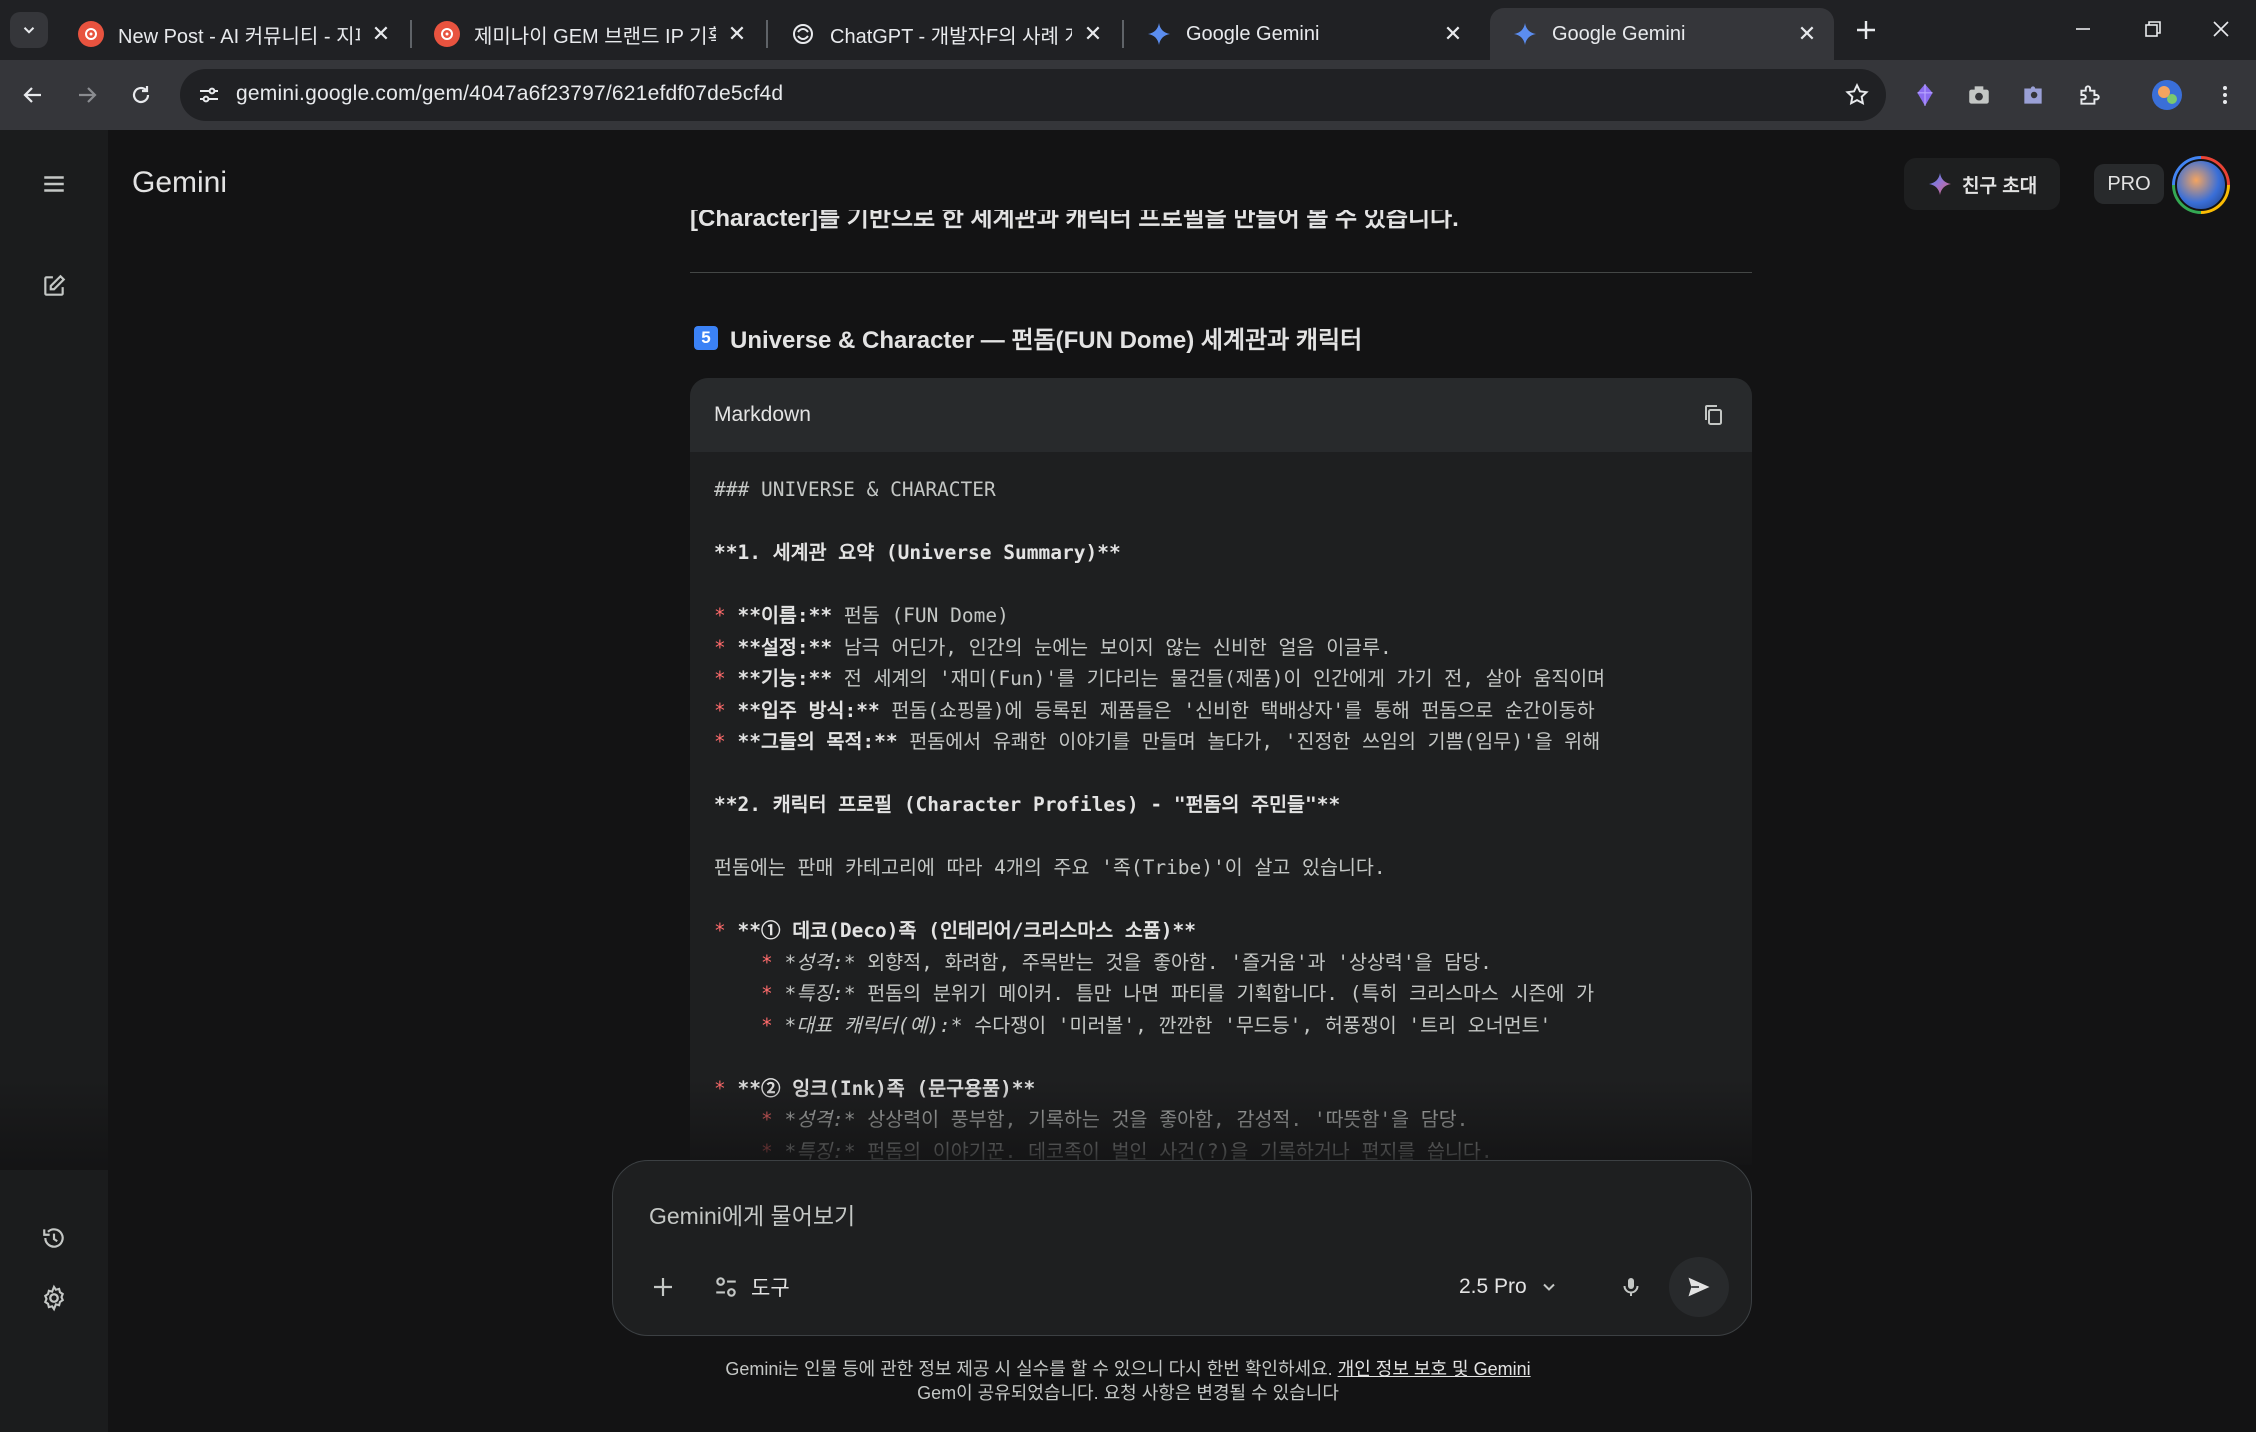  I want to click on chevron-down-icon, so click(29, 30).